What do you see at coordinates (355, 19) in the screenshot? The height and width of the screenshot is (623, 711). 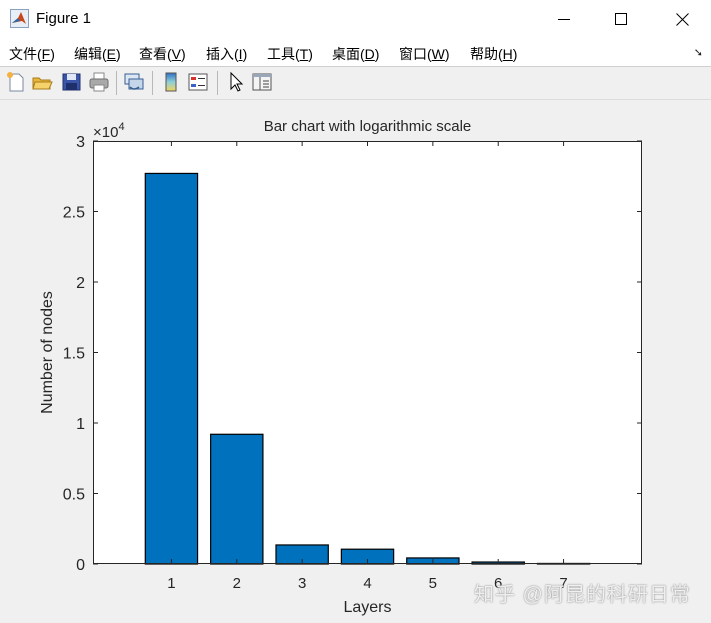 I see `title-bar: Figure 1` at bounding box center [355, 19].